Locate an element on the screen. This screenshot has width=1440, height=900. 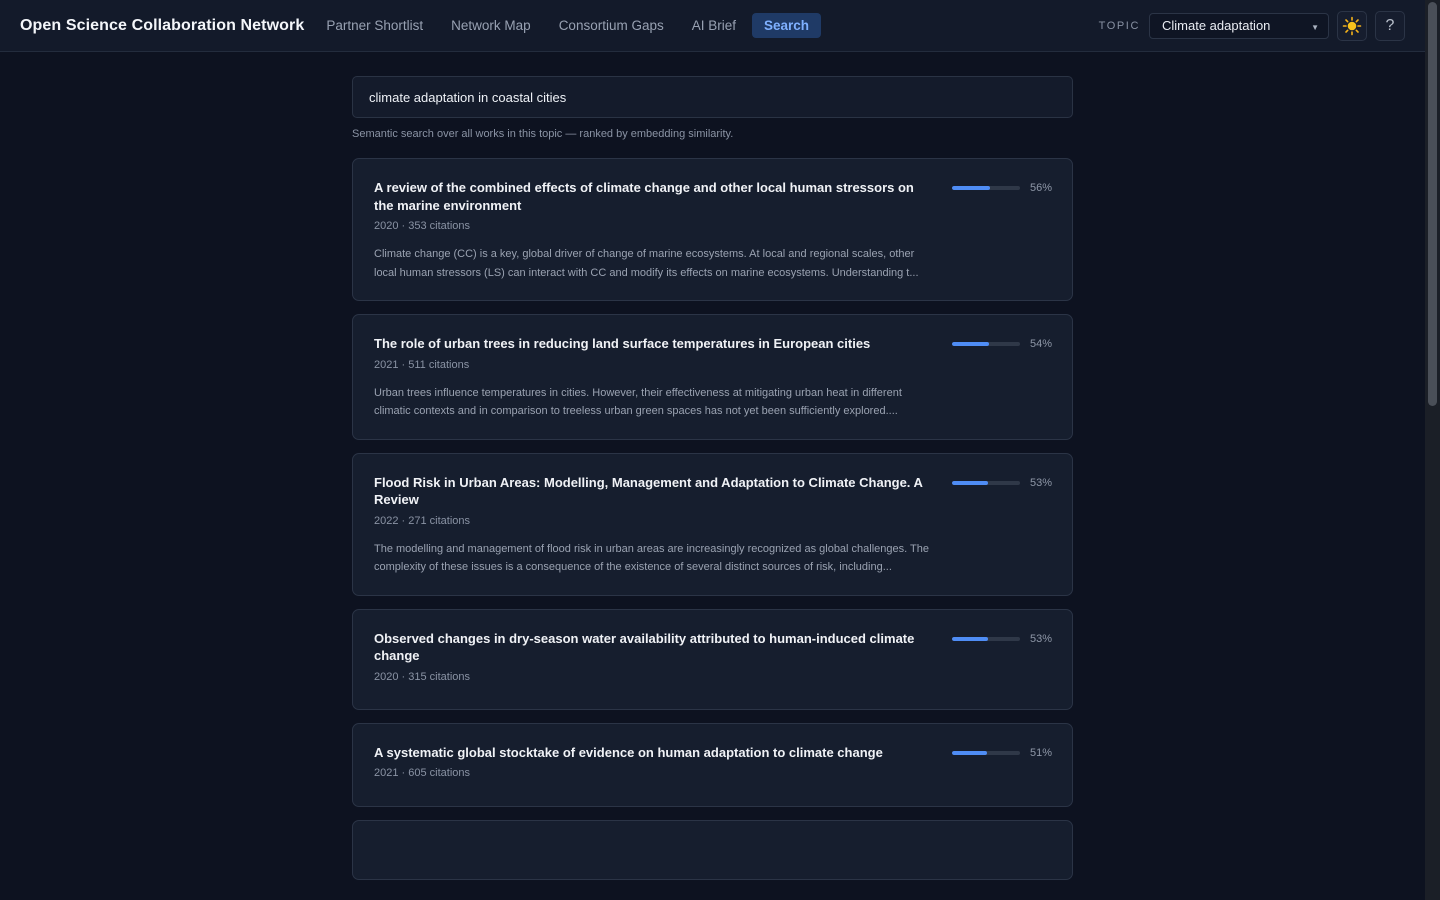
nav-partner-shortlist: Partner Shortlist is located at coordinates (374, 25).